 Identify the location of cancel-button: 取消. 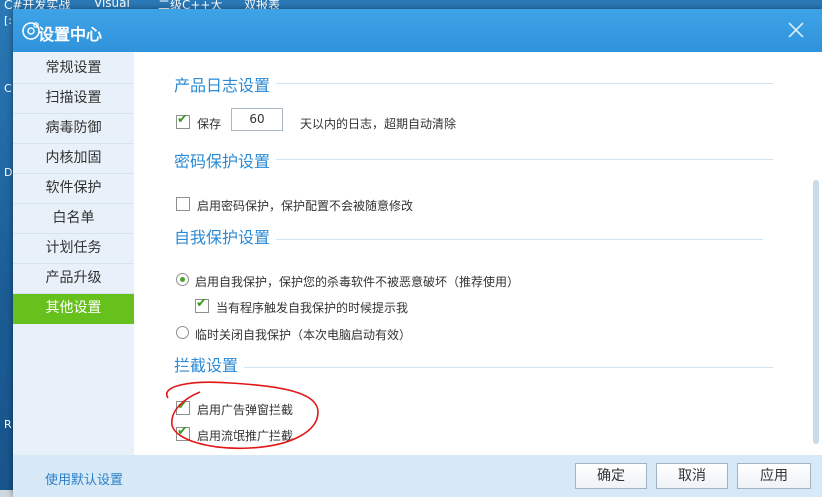
(692, 476).